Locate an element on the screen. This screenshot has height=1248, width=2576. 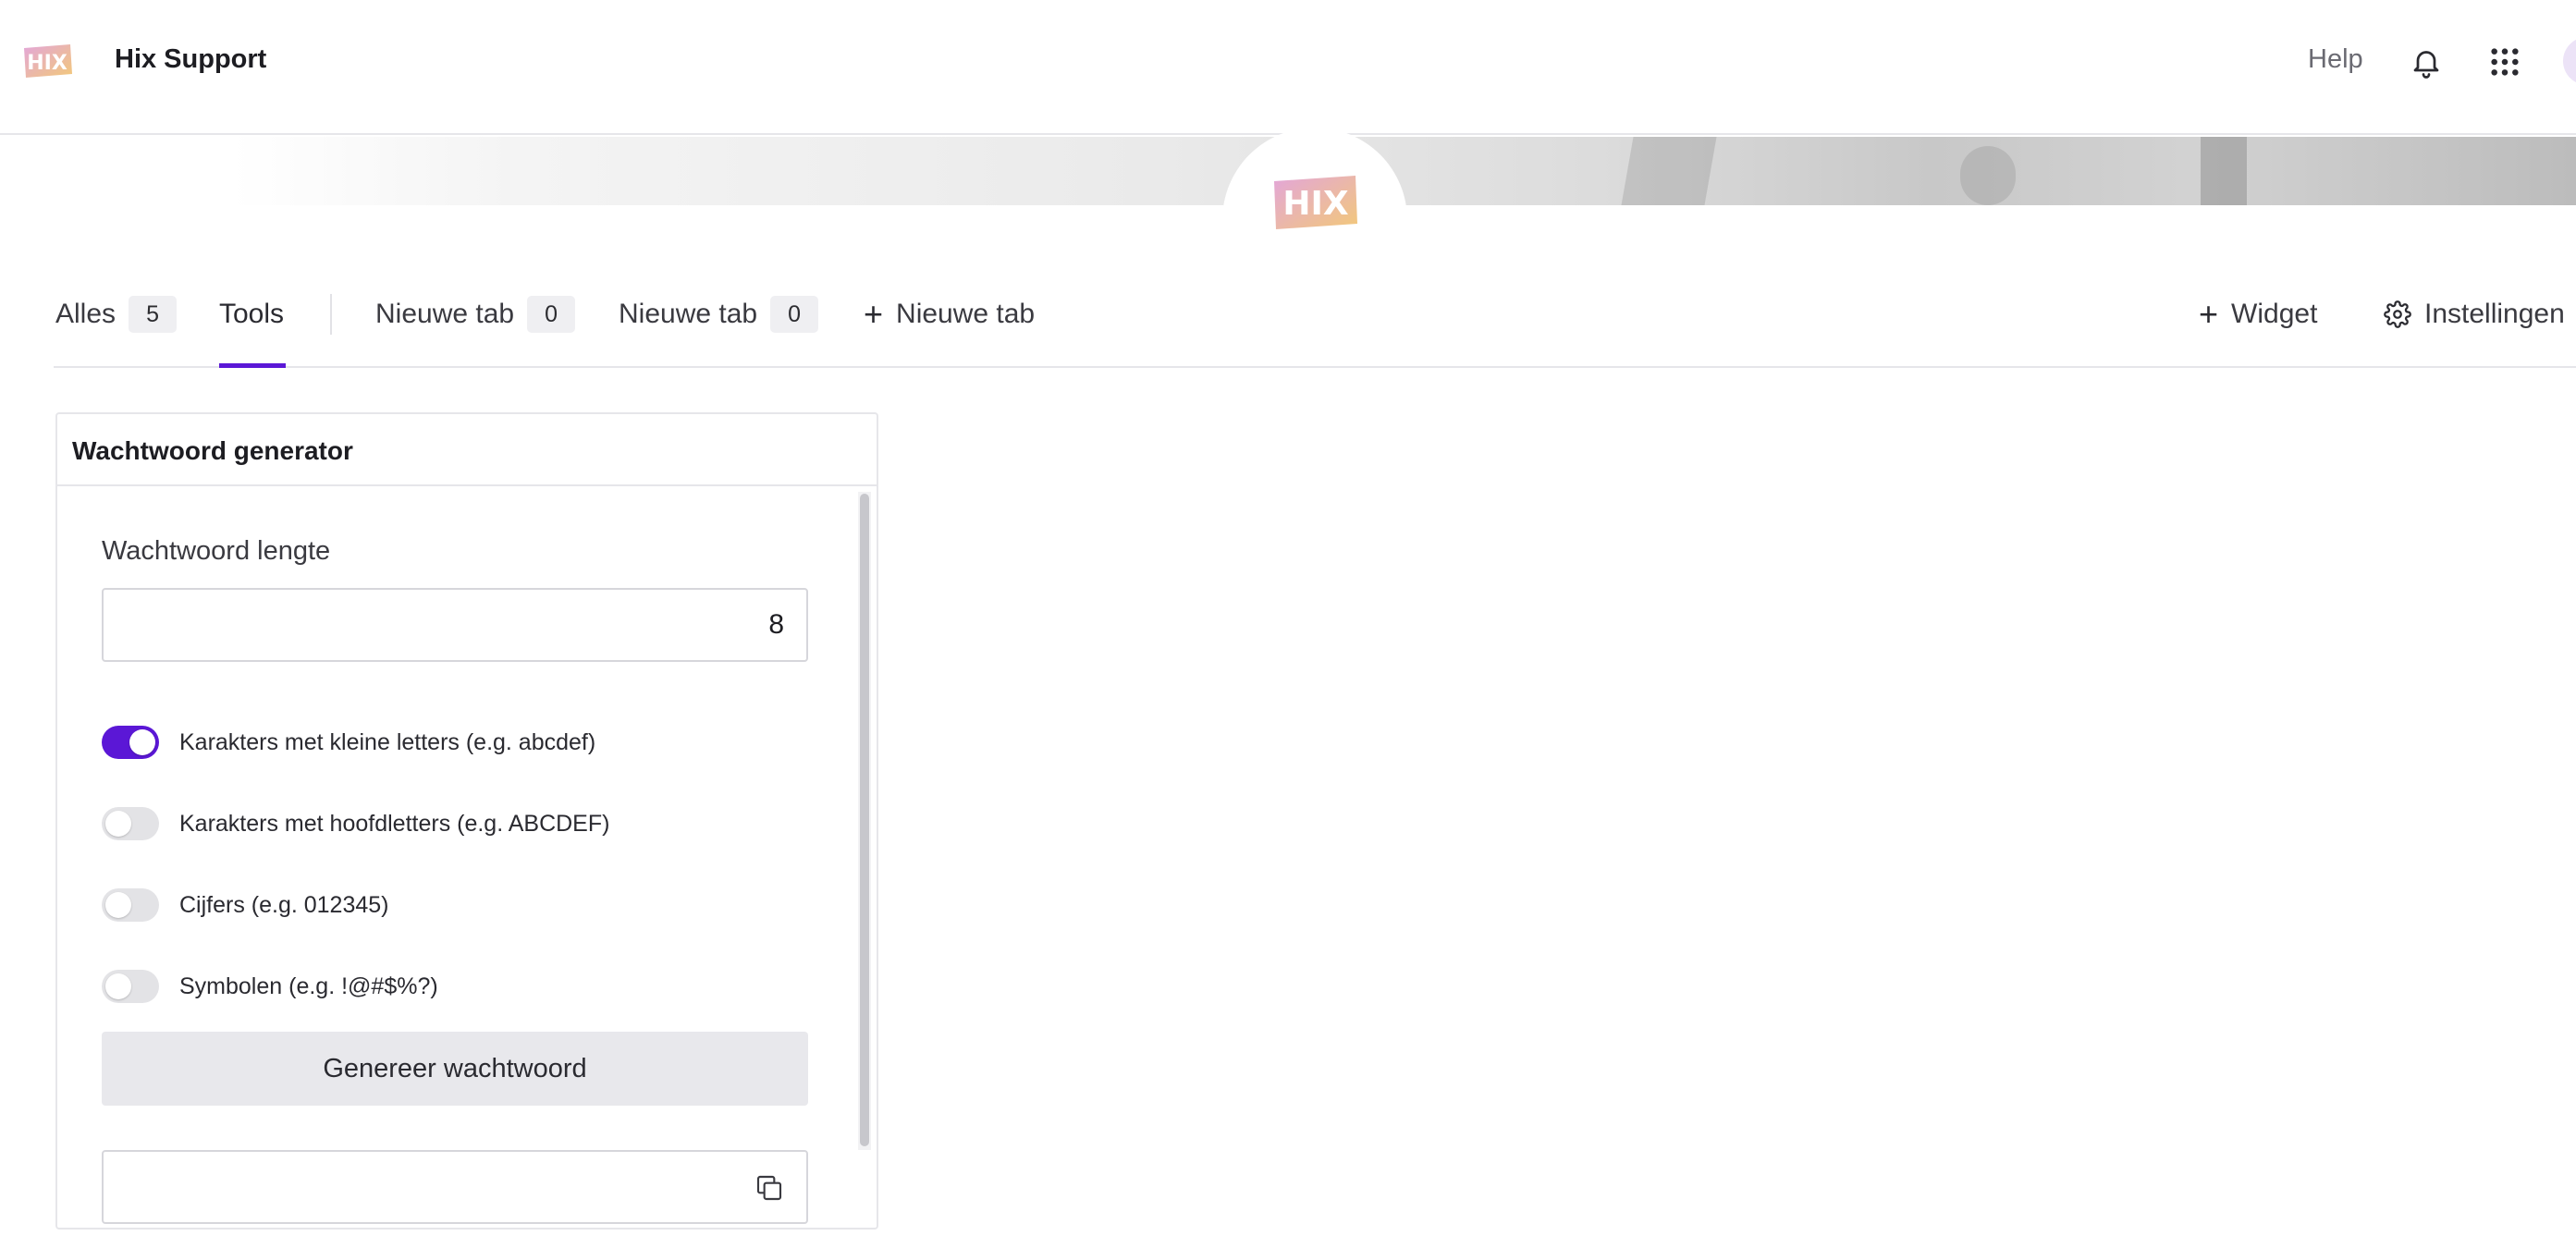
widget-header: Wachtwoord generator is located at coordinates (467, 450).